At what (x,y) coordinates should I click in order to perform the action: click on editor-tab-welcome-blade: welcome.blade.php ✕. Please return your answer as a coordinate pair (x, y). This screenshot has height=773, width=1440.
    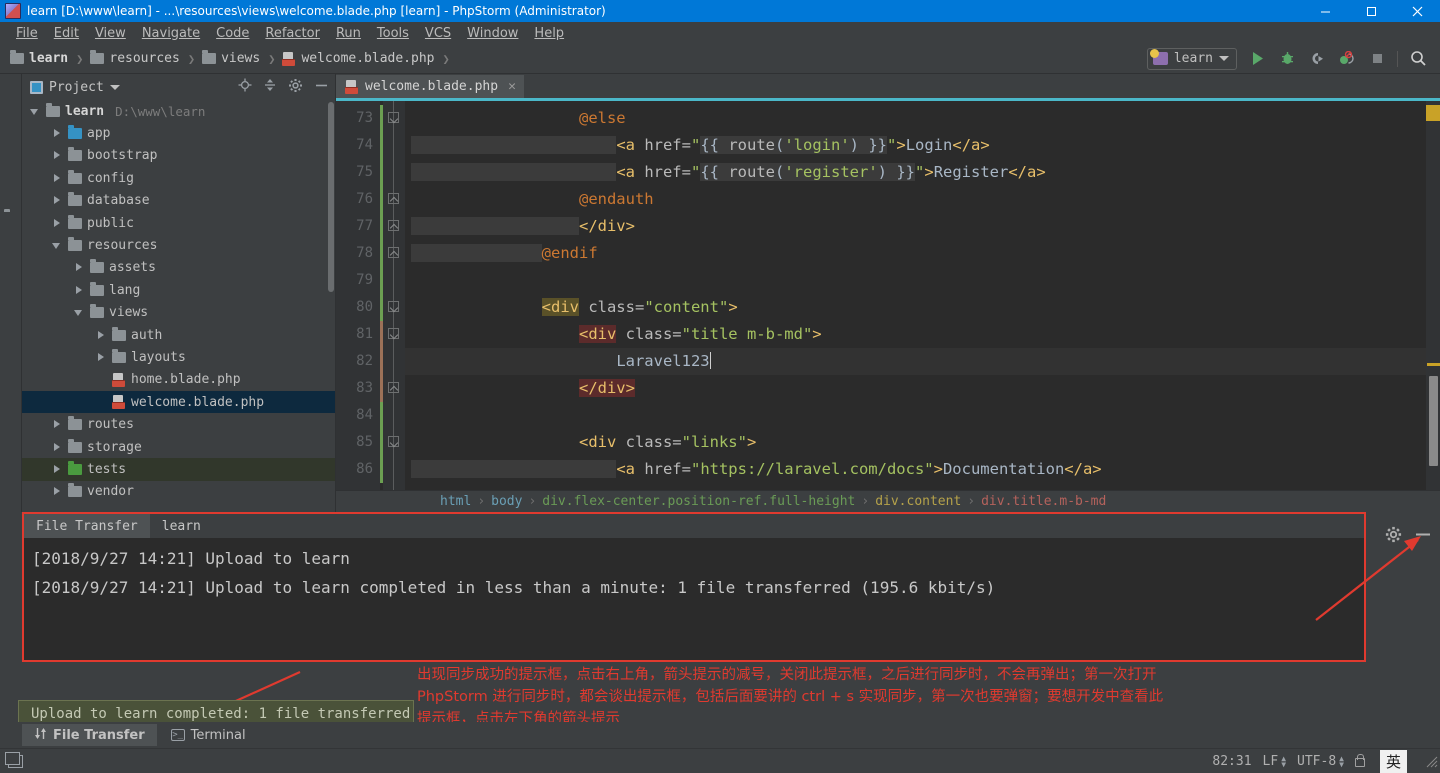
    Looking at the image, I should click on (430, 88).